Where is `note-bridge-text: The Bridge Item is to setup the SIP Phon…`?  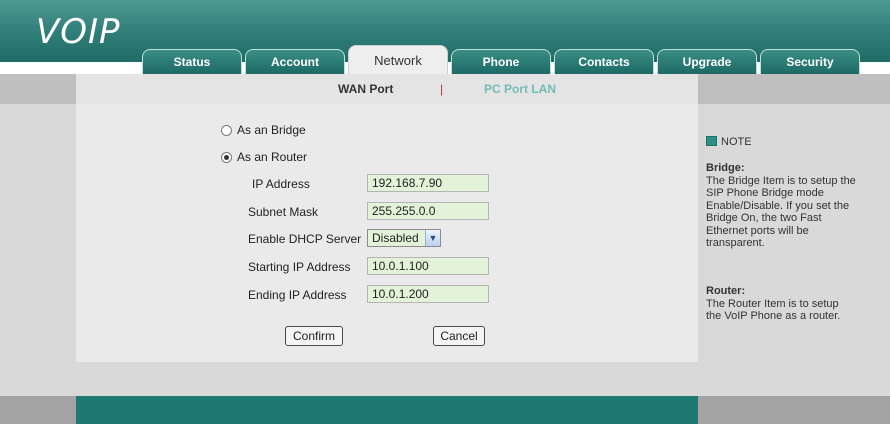
note-bridge-text: The Bridge Item is to setup the SIP Phon… is located at coordinates (781, 212).